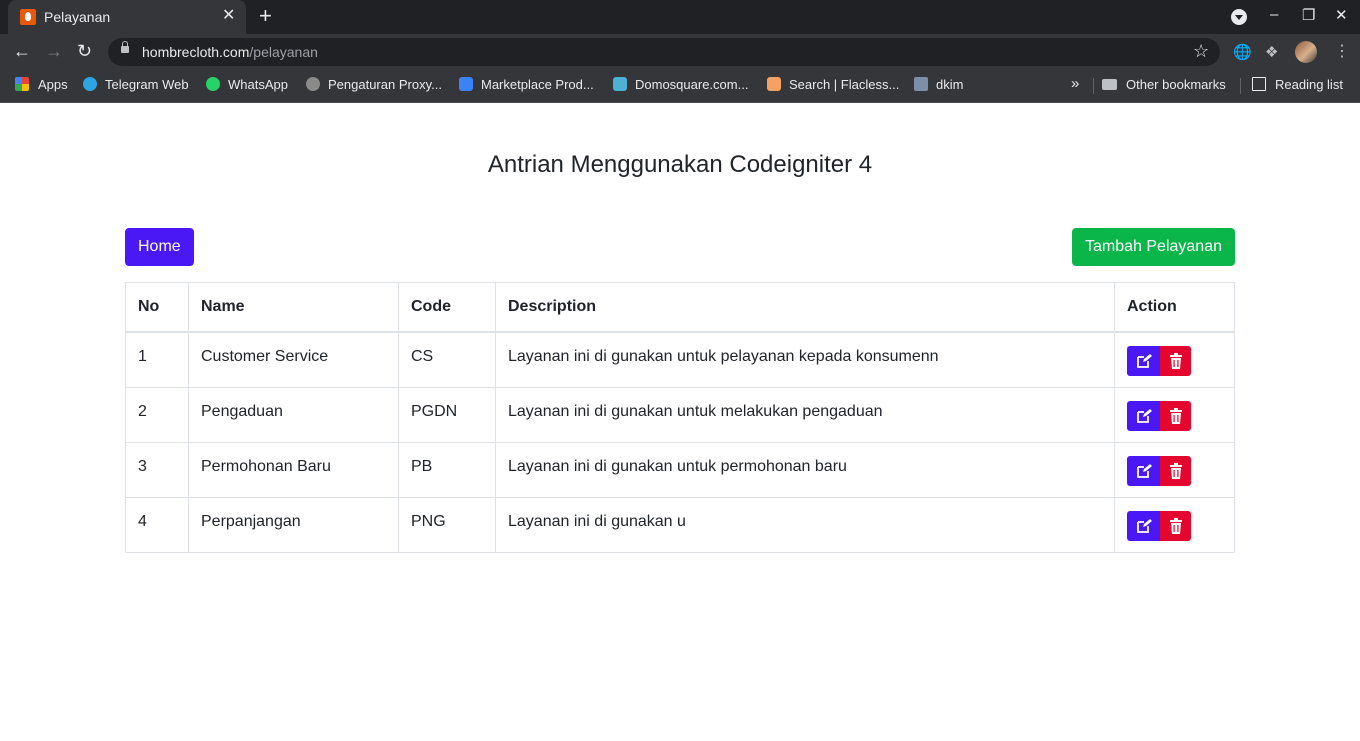  Describe the element at coordinates (157, 307) in the screenshot. I see `column-header-no: No` at that location.